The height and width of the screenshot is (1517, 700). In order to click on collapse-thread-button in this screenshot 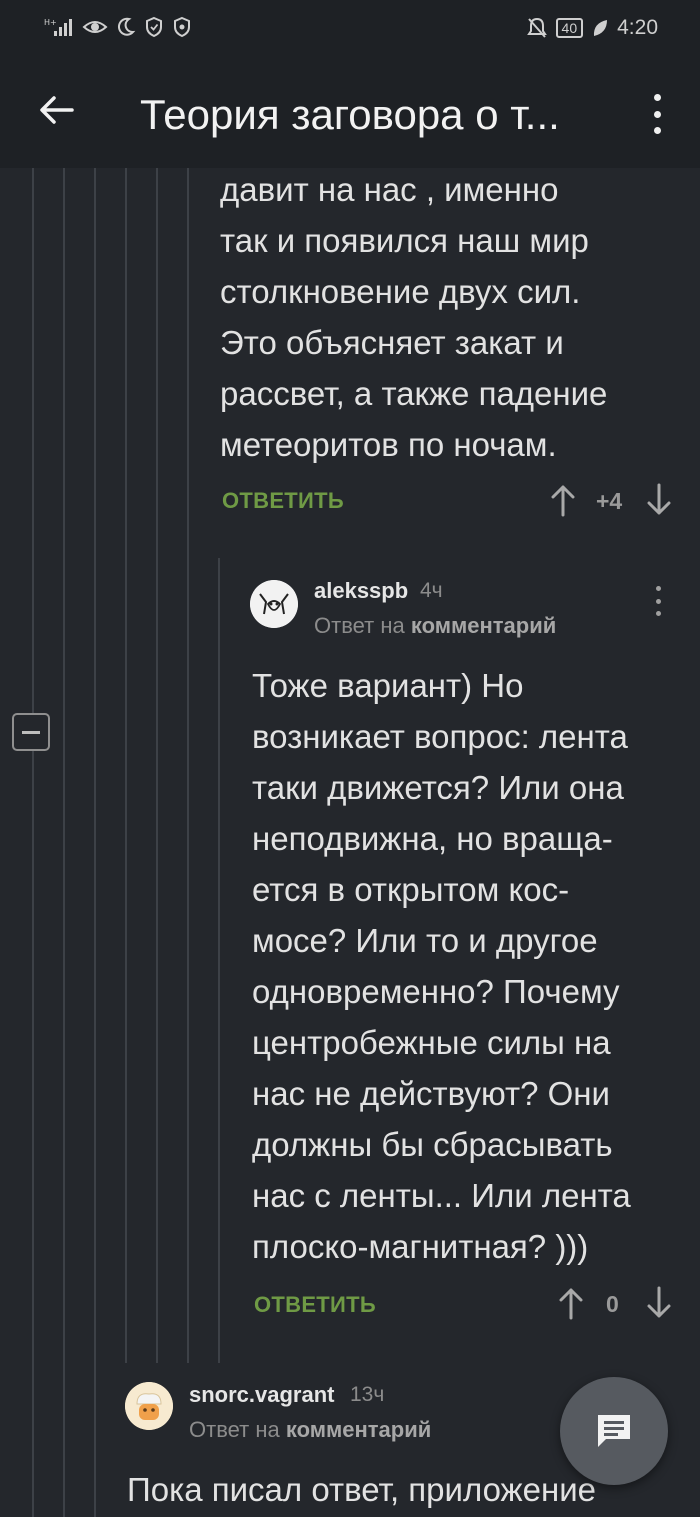, I will do `click(31, 732)`.